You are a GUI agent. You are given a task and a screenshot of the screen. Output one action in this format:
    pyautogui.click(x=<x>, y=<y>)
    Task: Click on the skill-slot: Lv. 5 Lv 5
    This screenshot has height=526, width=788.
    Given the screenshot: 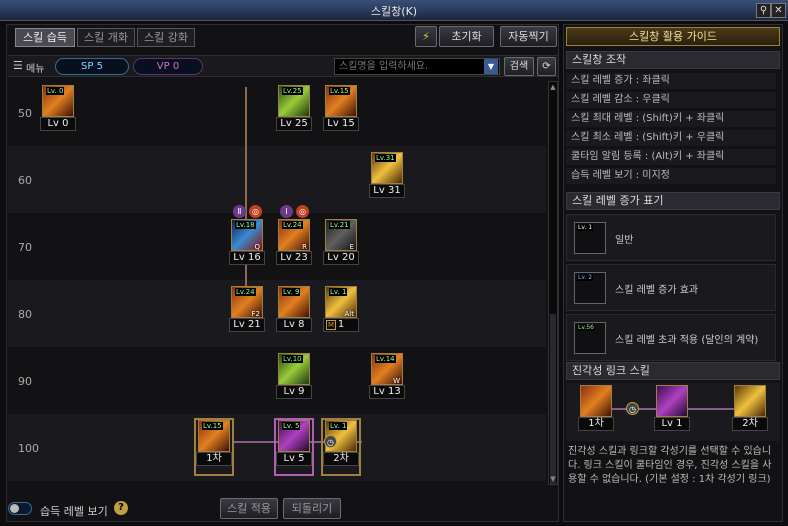 What is the action you would take?
    pyautogui.click(x=294, y=447)
    